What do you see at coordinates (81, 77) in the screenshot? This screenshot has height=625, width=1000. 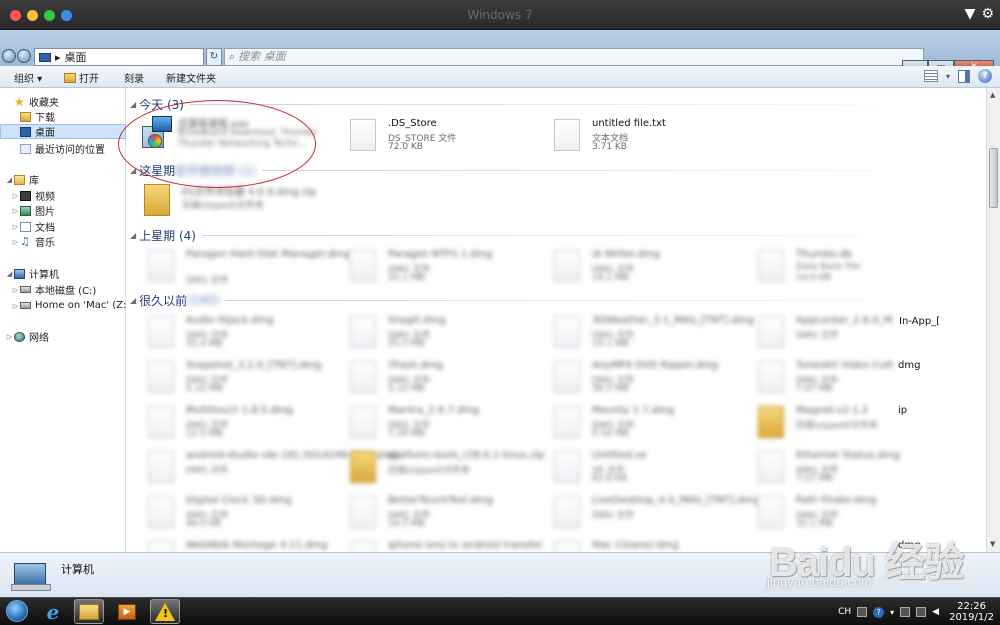 I see `open-button: 打开` at bounding box center [81, 77].